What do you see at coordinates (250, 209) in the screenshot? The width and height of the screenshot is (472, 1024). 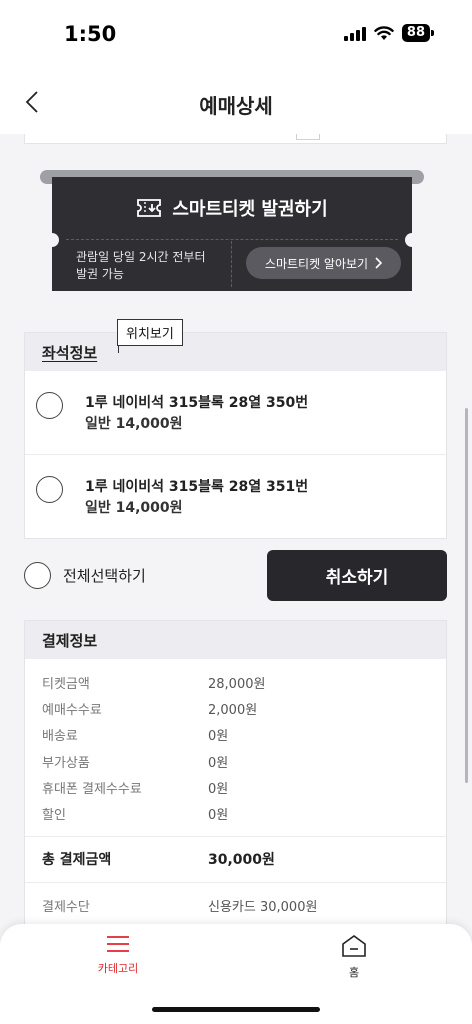 I see `smart-ticket-title: 스마트티켓 발권하기` at bounding box center [250, 209].